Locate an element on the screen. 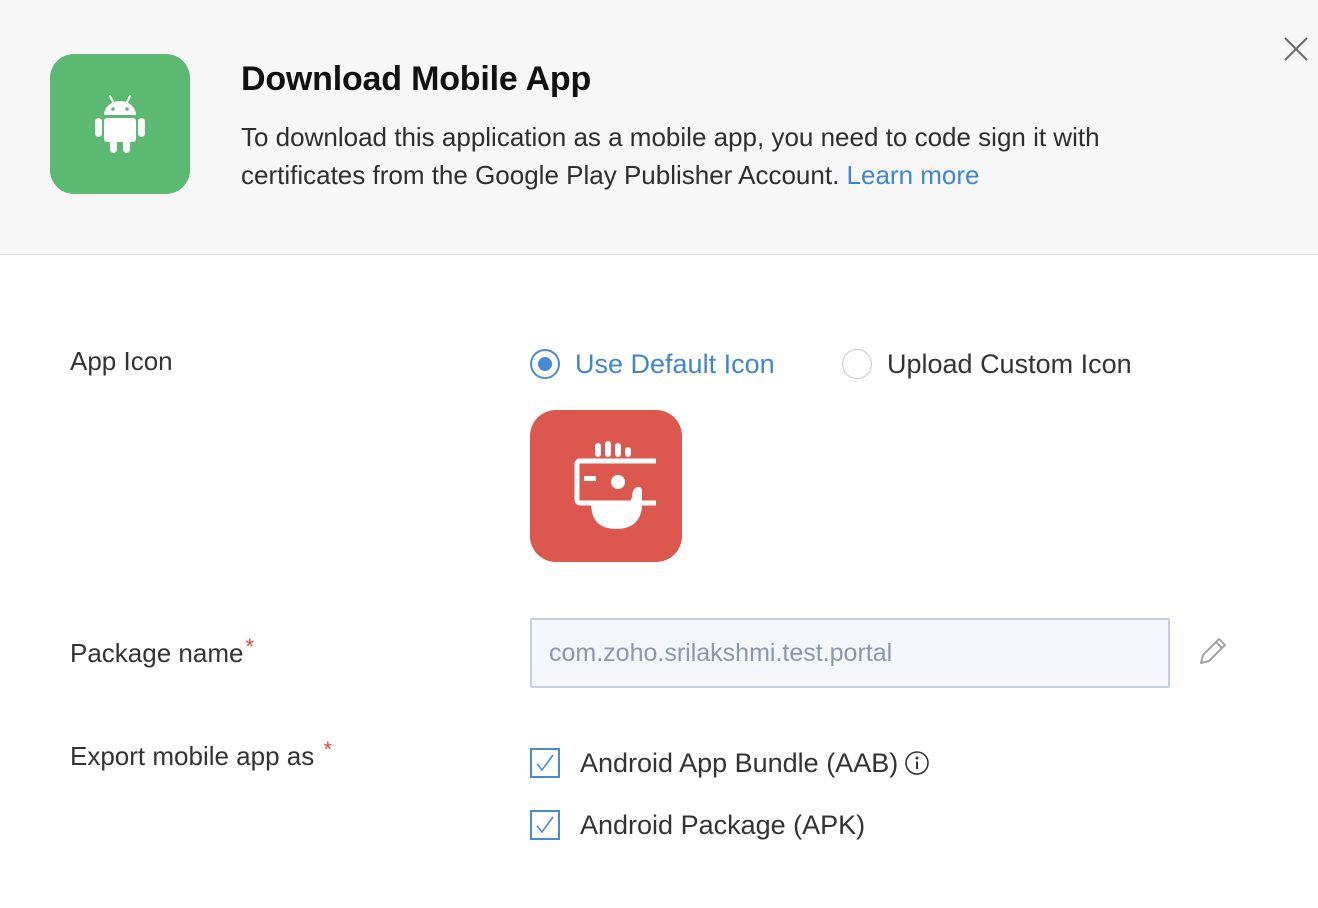 The image size is (1318, 908). android-app-badge is located at coordinates (120, 124).